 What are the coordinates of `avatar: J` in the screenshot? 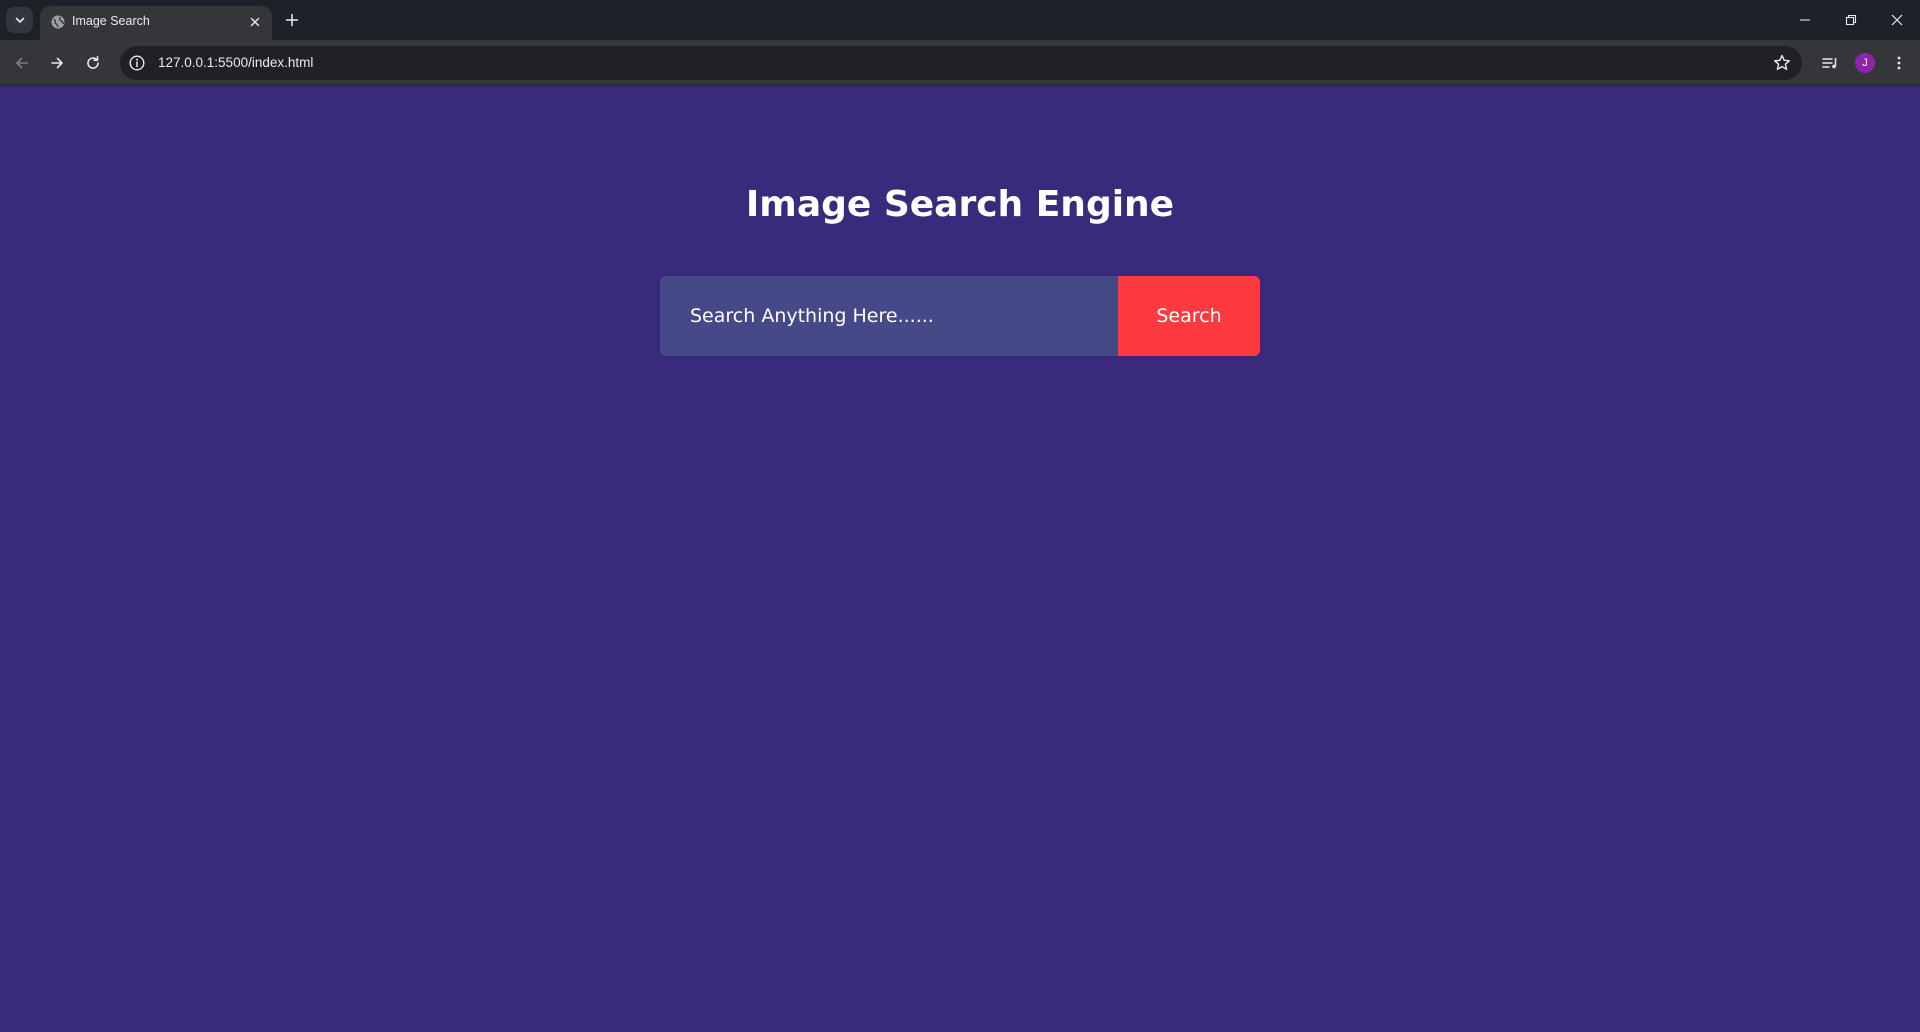 It's located at (1865, 63).